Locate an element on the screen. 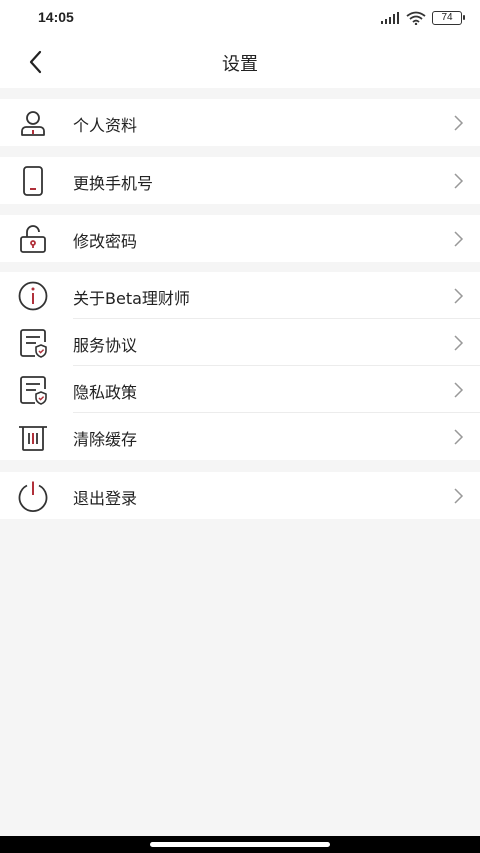 The height and width of the screenshot is (853, 480). settings-item-logout: 退出登录 is located at coordinates (240, 495).